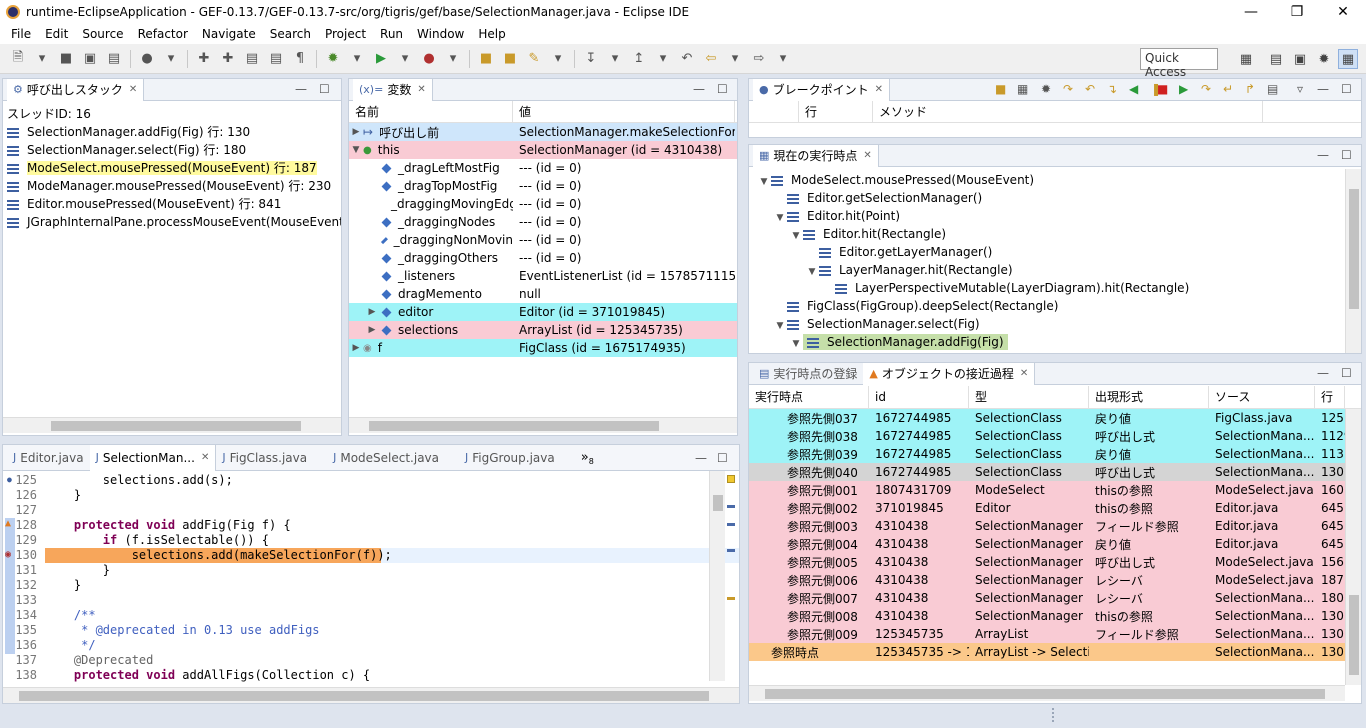 Image resolution: width=1366 pixels, height=728 pixels. Describe the element at coordinates (1300, 59) in the screenshot. I see `java-perspective-icon: ▣` at that location.